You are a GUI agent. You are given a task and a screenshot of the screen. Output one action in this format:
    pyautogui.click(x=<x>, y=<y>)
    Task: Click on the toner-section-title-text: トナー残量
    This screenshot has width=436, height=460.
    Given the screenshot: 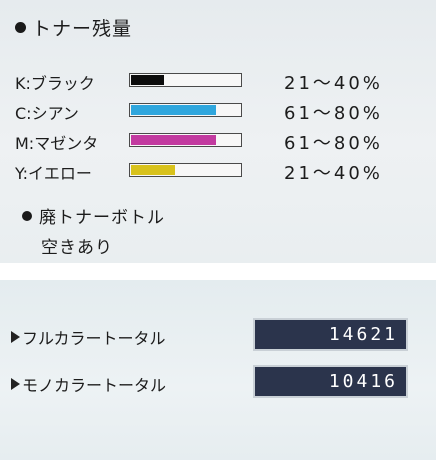 What is the action you would take?
    pyautogui.click(x=82, y=29)
    